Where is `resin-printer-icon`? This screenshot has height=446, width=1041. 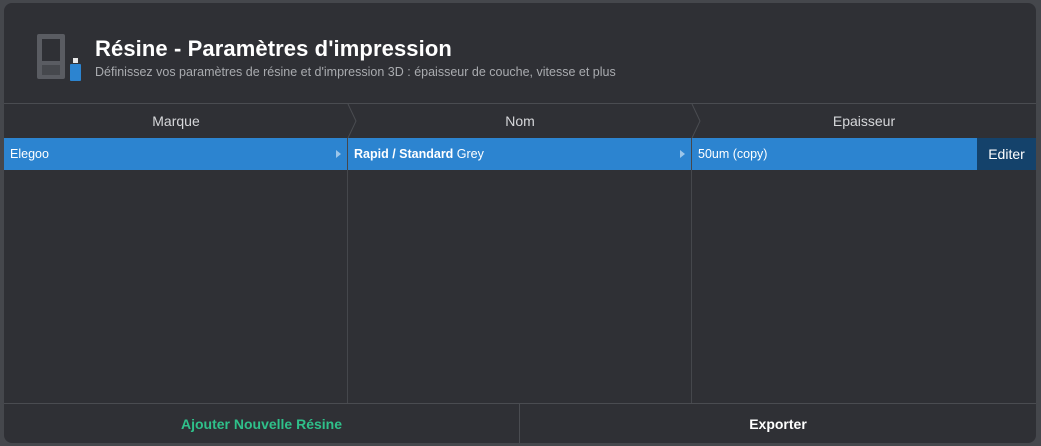
resin-printer-icon is located at coordinates (59, 57).